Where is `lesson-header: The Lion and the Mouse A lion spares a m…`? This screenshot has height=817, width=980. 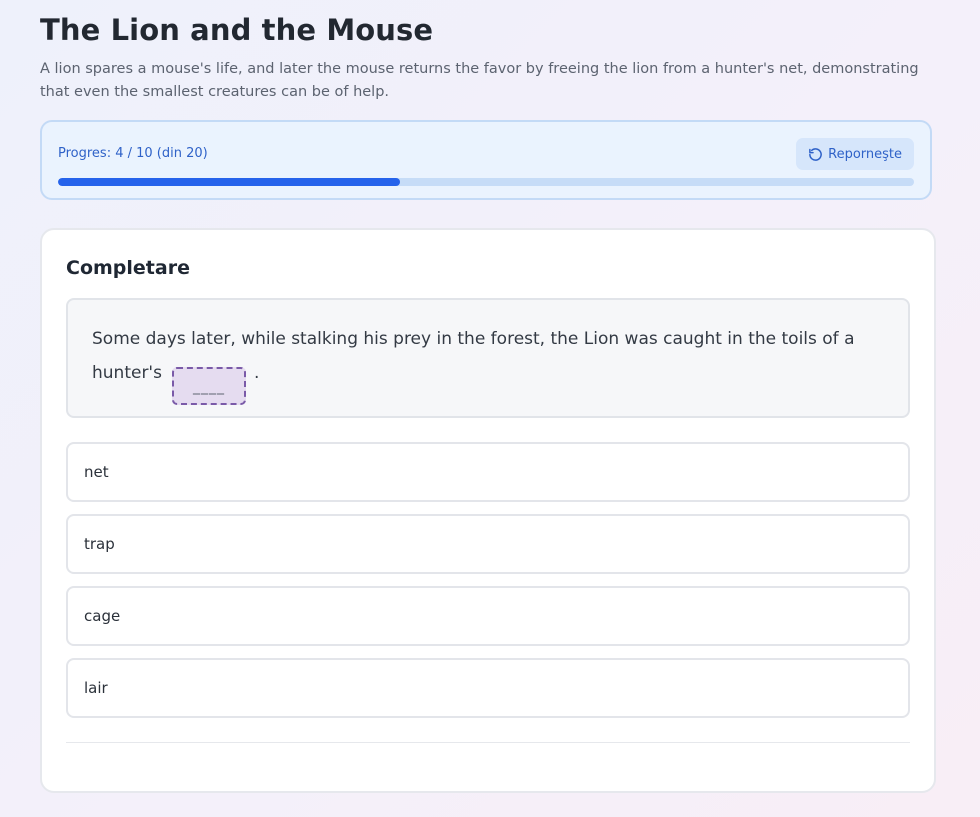 lesson-header: The Lion and the Mouse A lion spares a m… is located at coordinates (490, 58).